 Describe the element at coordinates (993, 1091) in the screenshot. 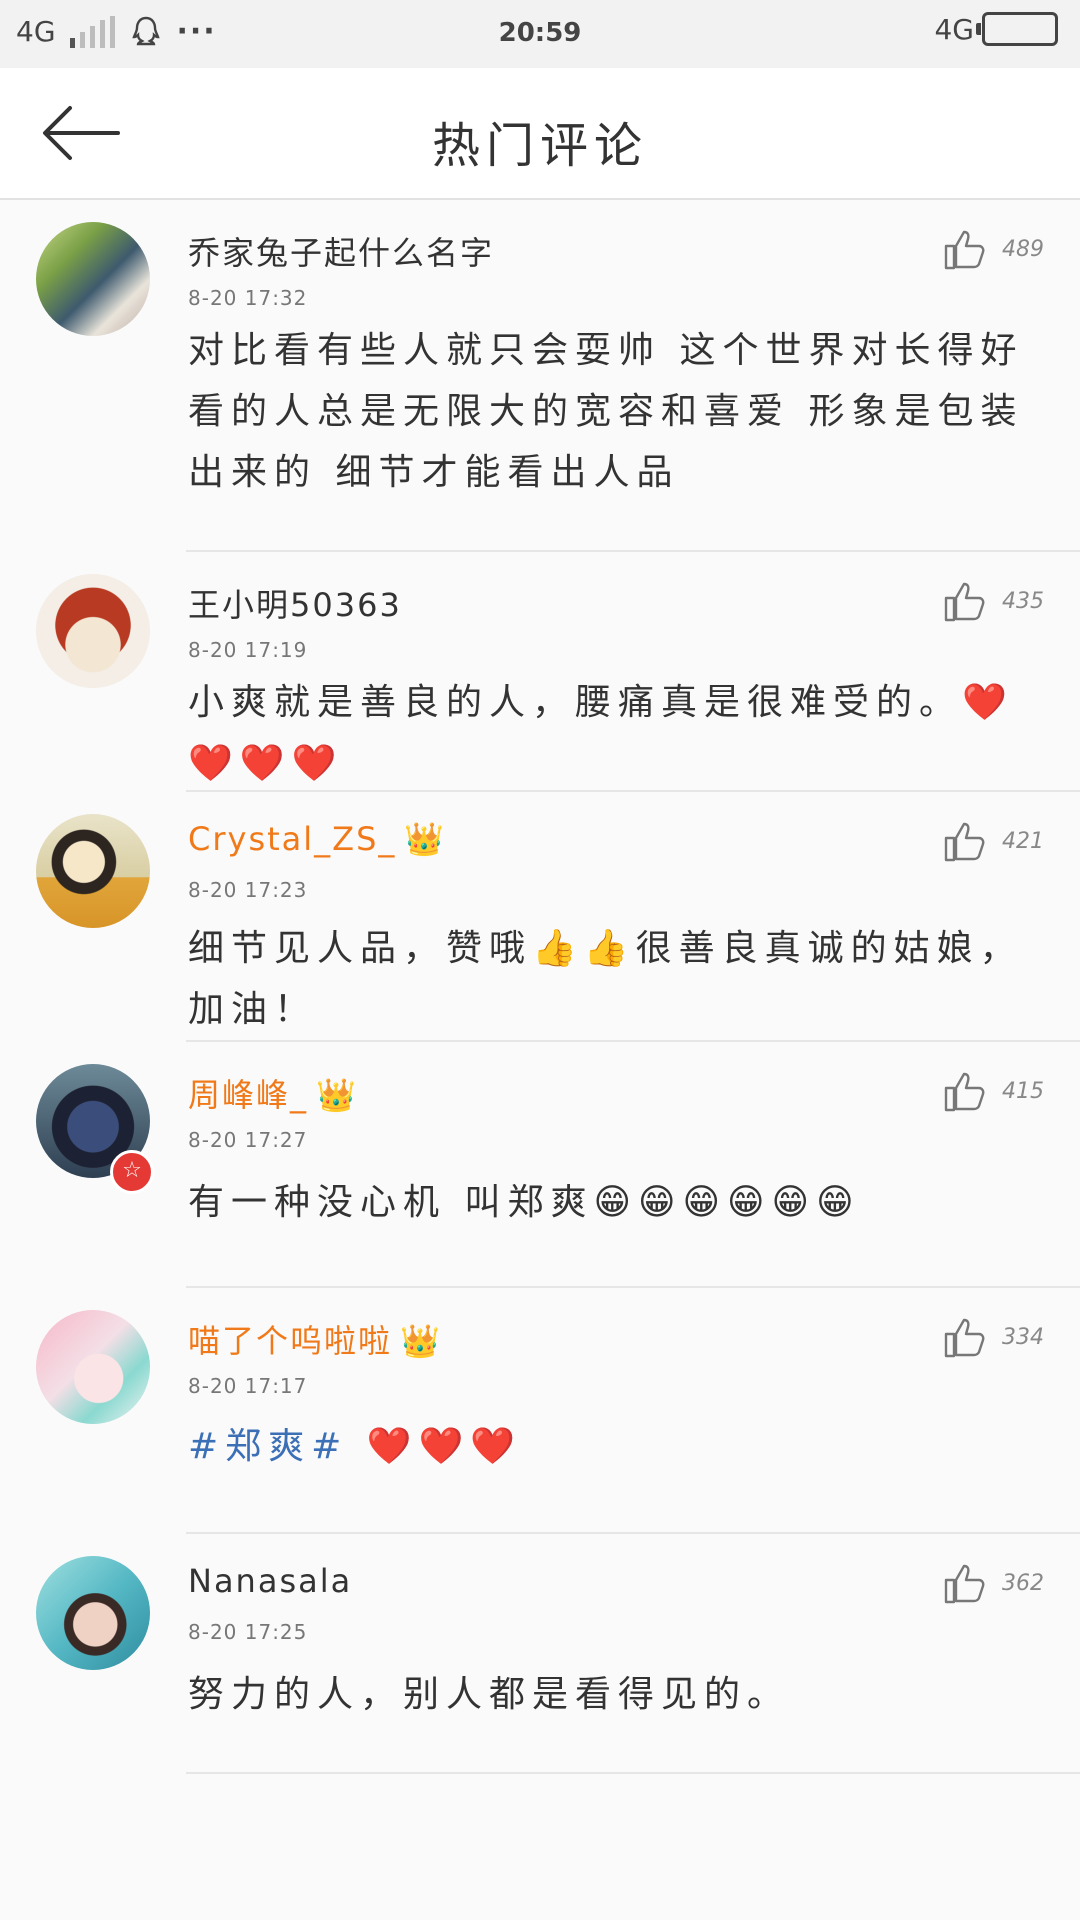

I see `like-button: 415` at that location.